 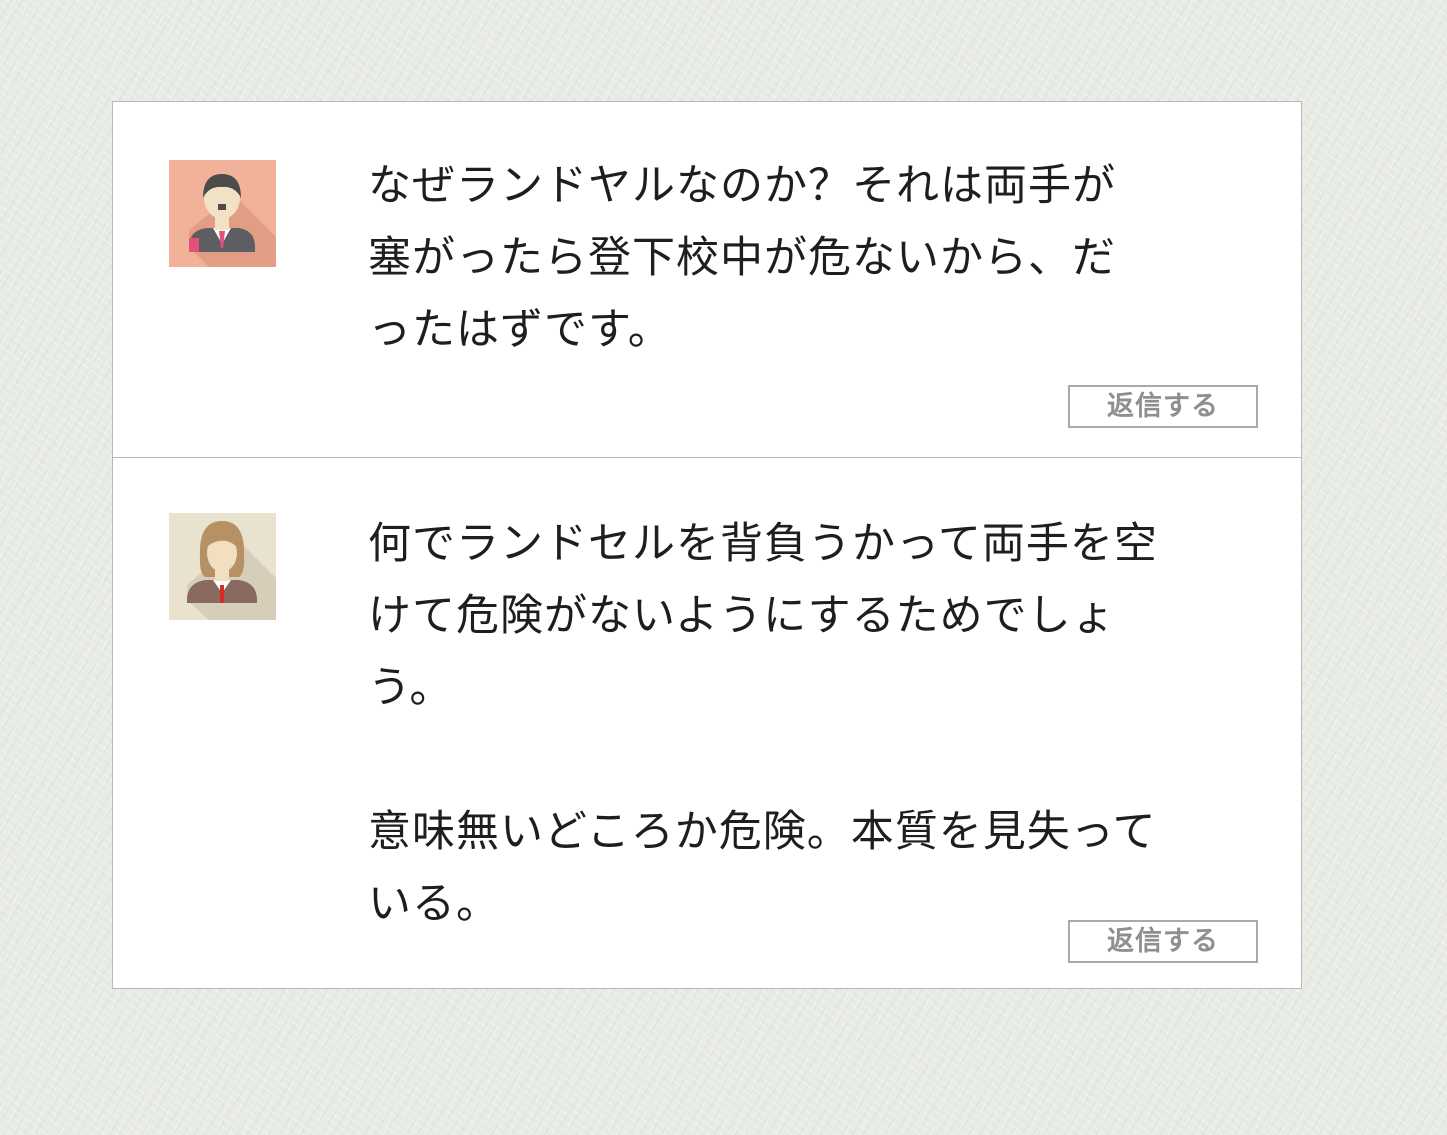 What do you see at coordinates (222, 566) in the screenshot?
I see `woman-avatar-icon` at bounding box center [222, 566].